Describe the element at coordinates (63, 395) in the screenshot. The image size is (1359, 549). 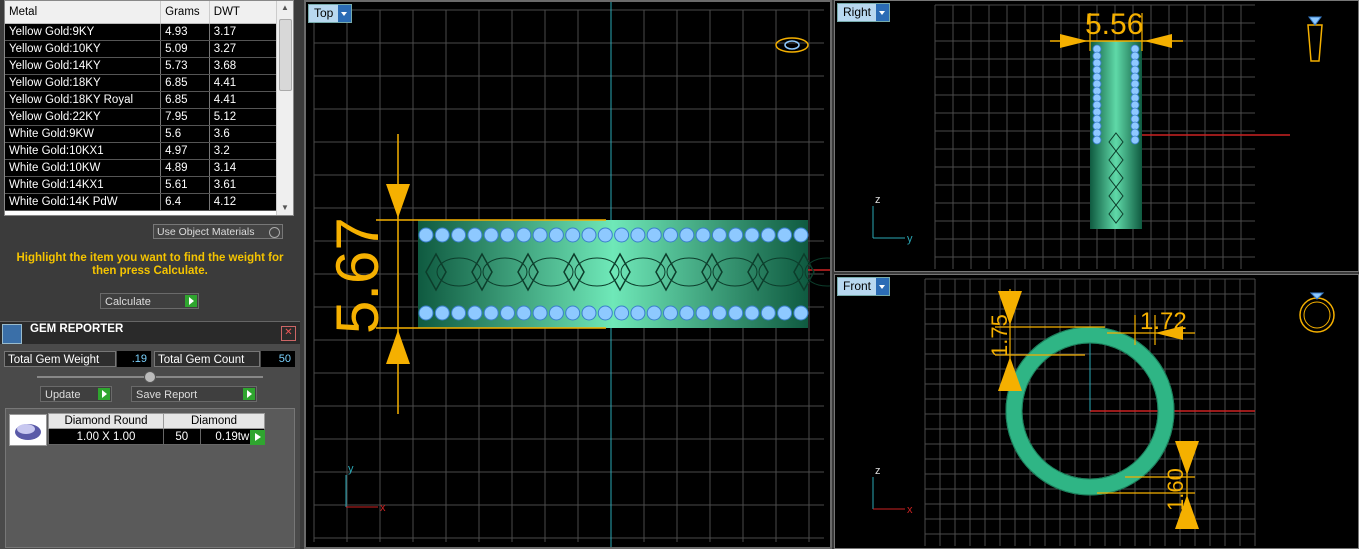
I see `update-label: Update` at that location.